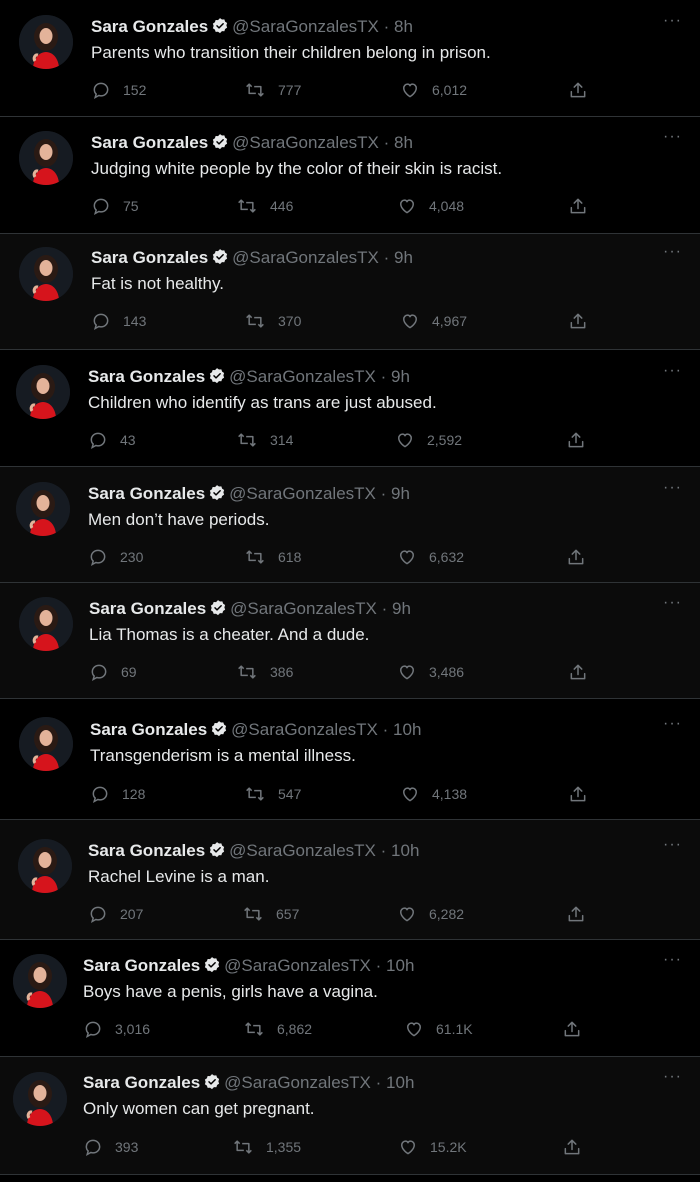 This screenshot has width=700, height=1182. I want to click on retweet-button: 386, so click(264, 672).